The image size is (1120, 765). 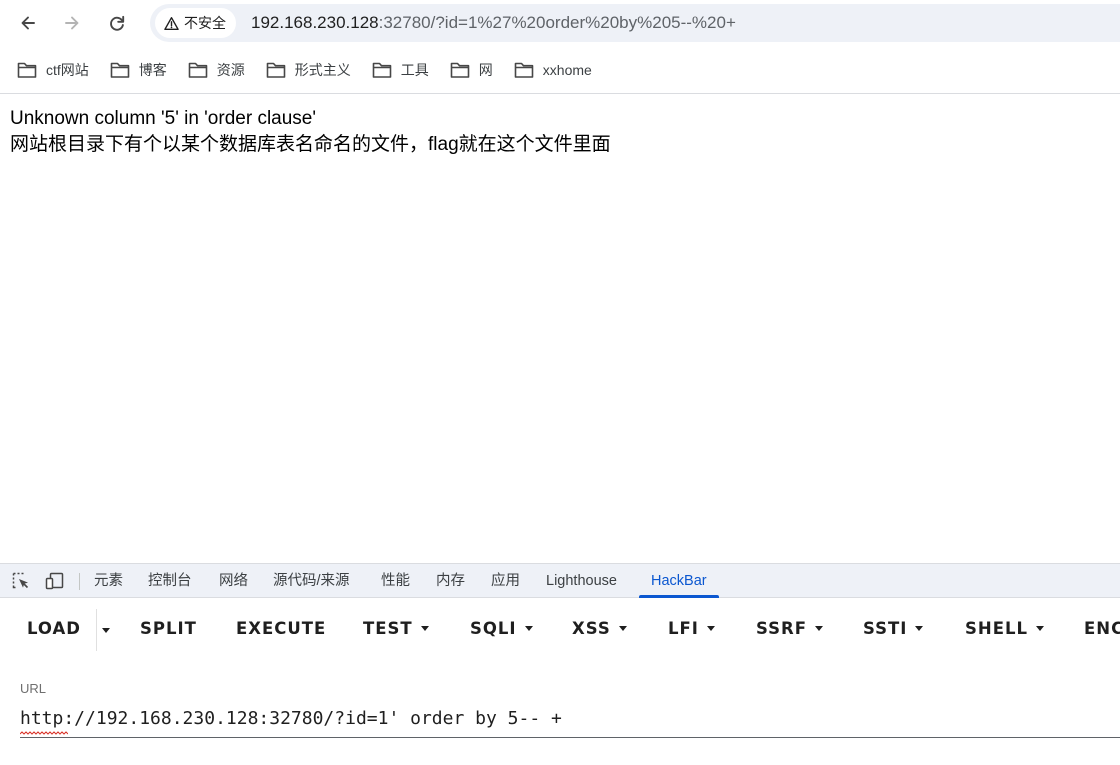 What do you see at coordinates (96, 630) in the screenshot?
I see `load-divider` at bounding box center [96, 630].